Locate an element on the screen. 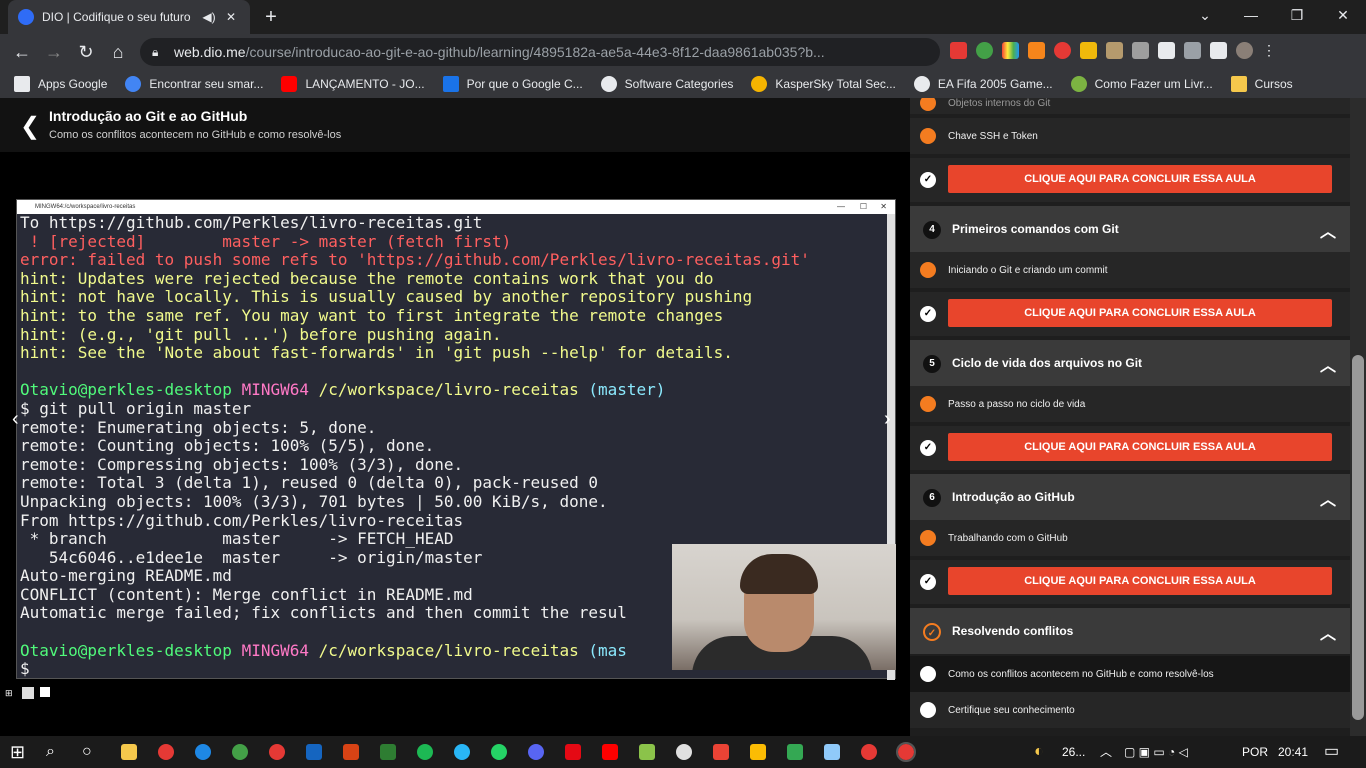  chrome-icon is located at coordinates (869, 752).